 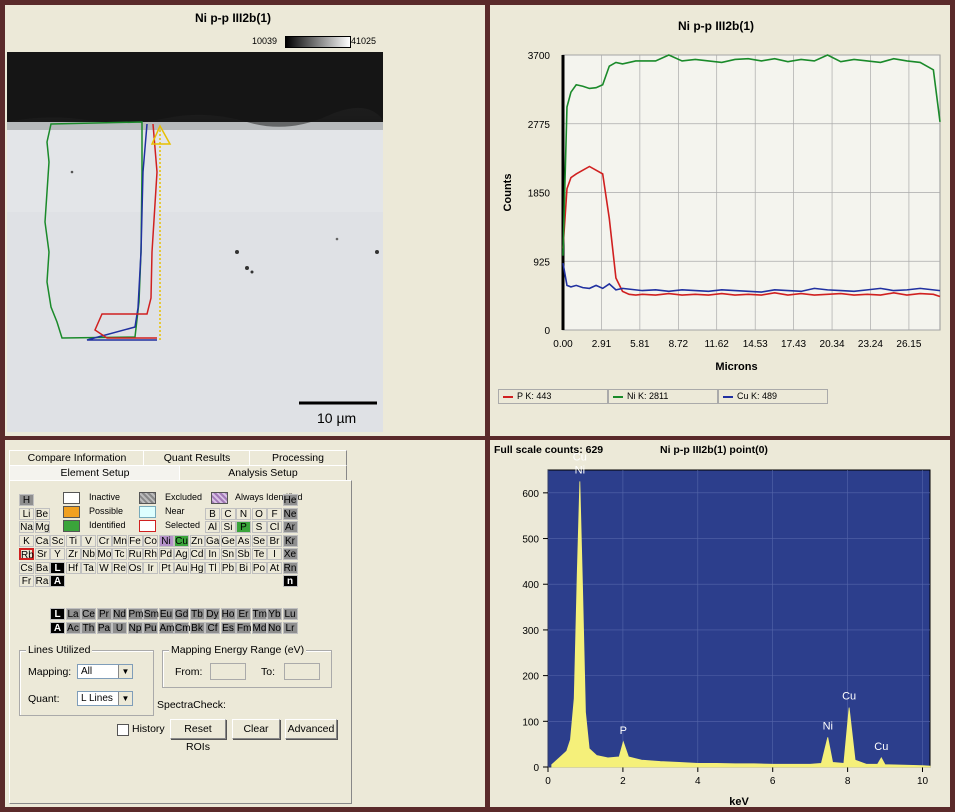 I want to click on element-dy: Dy, so click(x=212, y=614).